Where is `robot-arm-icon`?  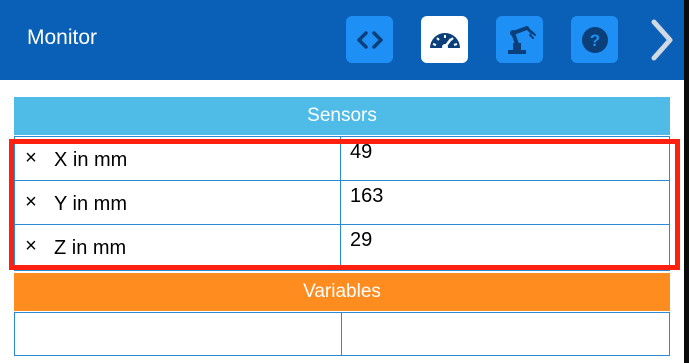 robot-arm-icon is located at coordinates (521, 39).